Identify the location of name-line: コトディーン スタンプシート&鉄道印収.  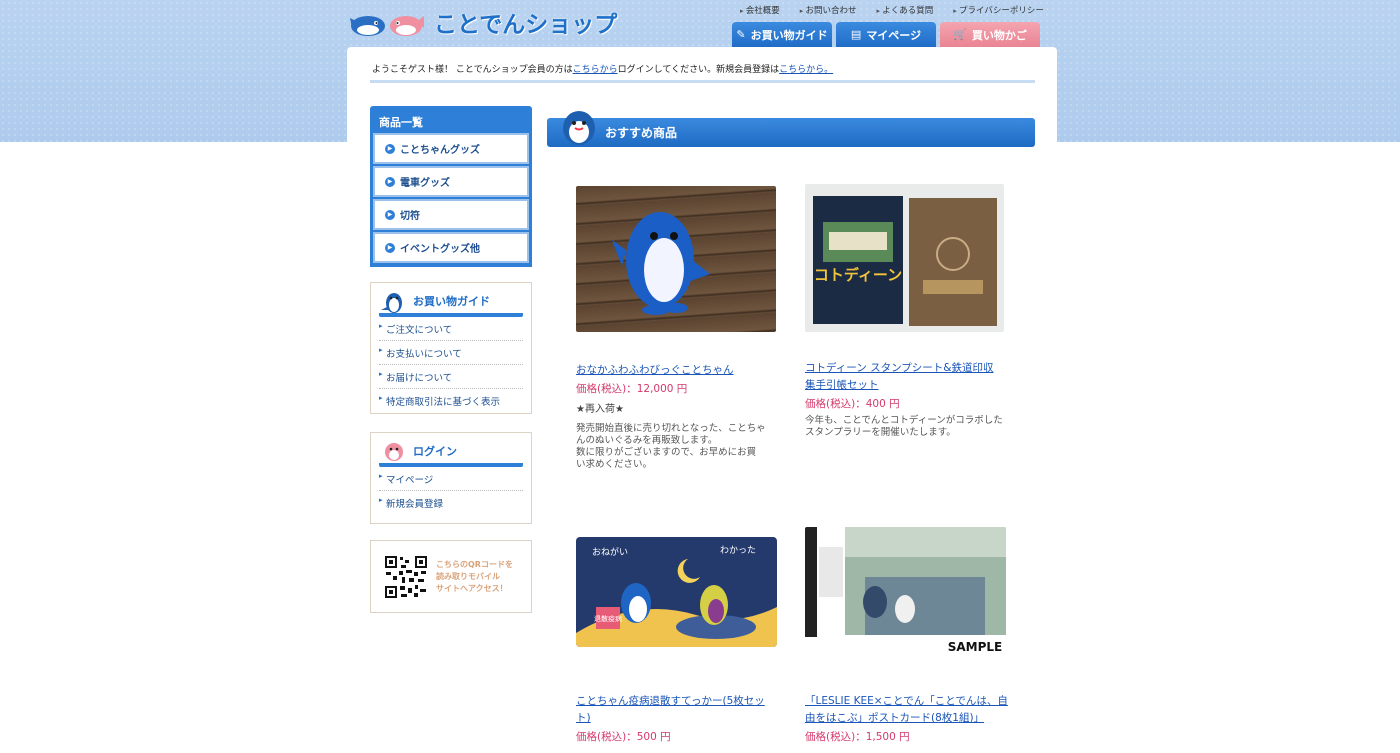
(899, 368).